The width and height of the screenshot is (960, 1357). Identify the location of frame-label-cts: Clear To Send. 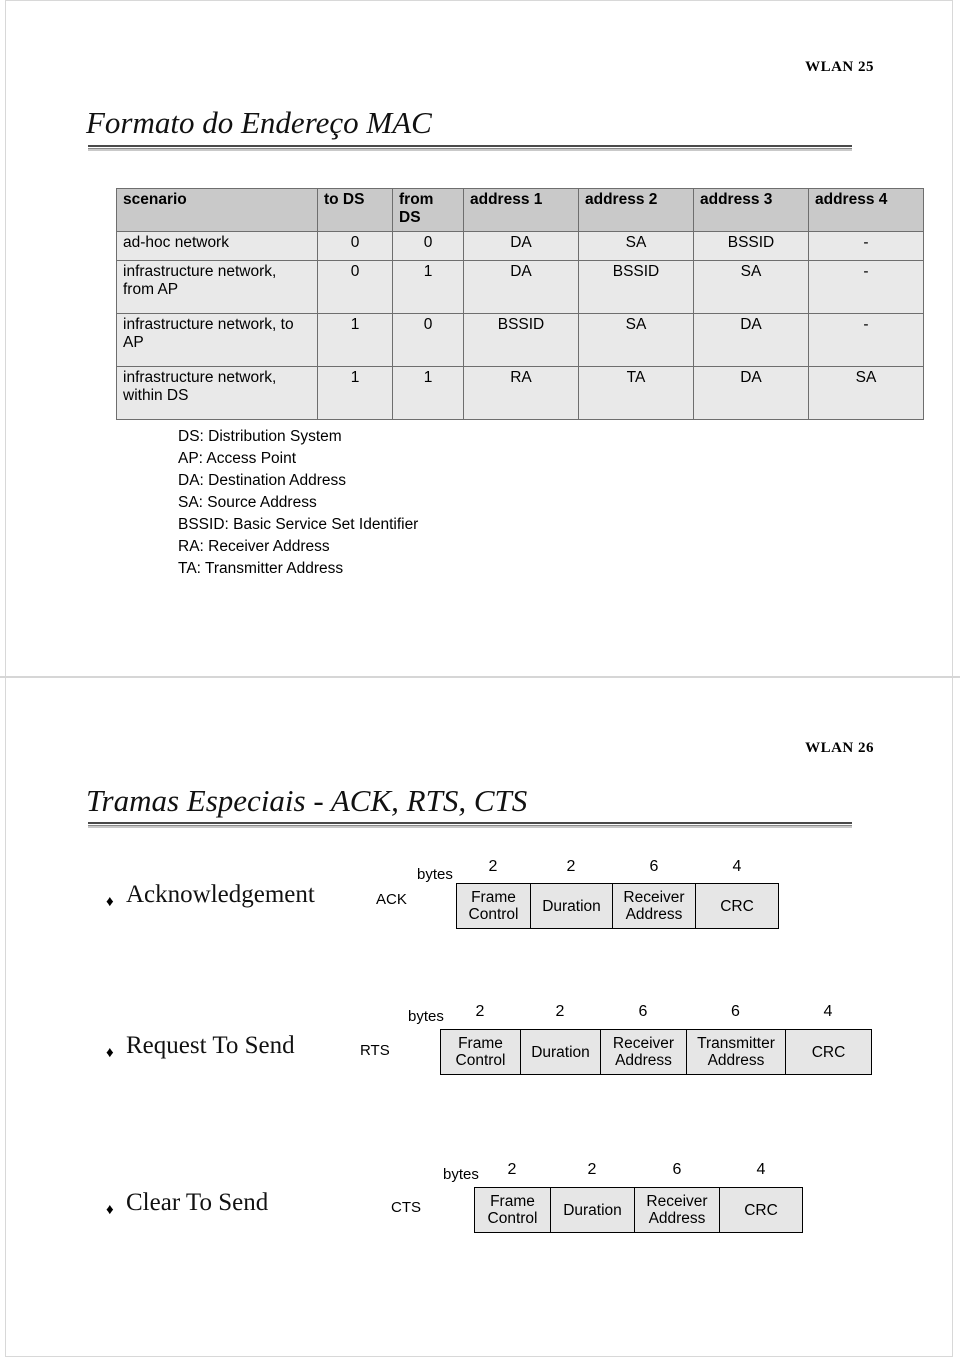
(197, 1202).